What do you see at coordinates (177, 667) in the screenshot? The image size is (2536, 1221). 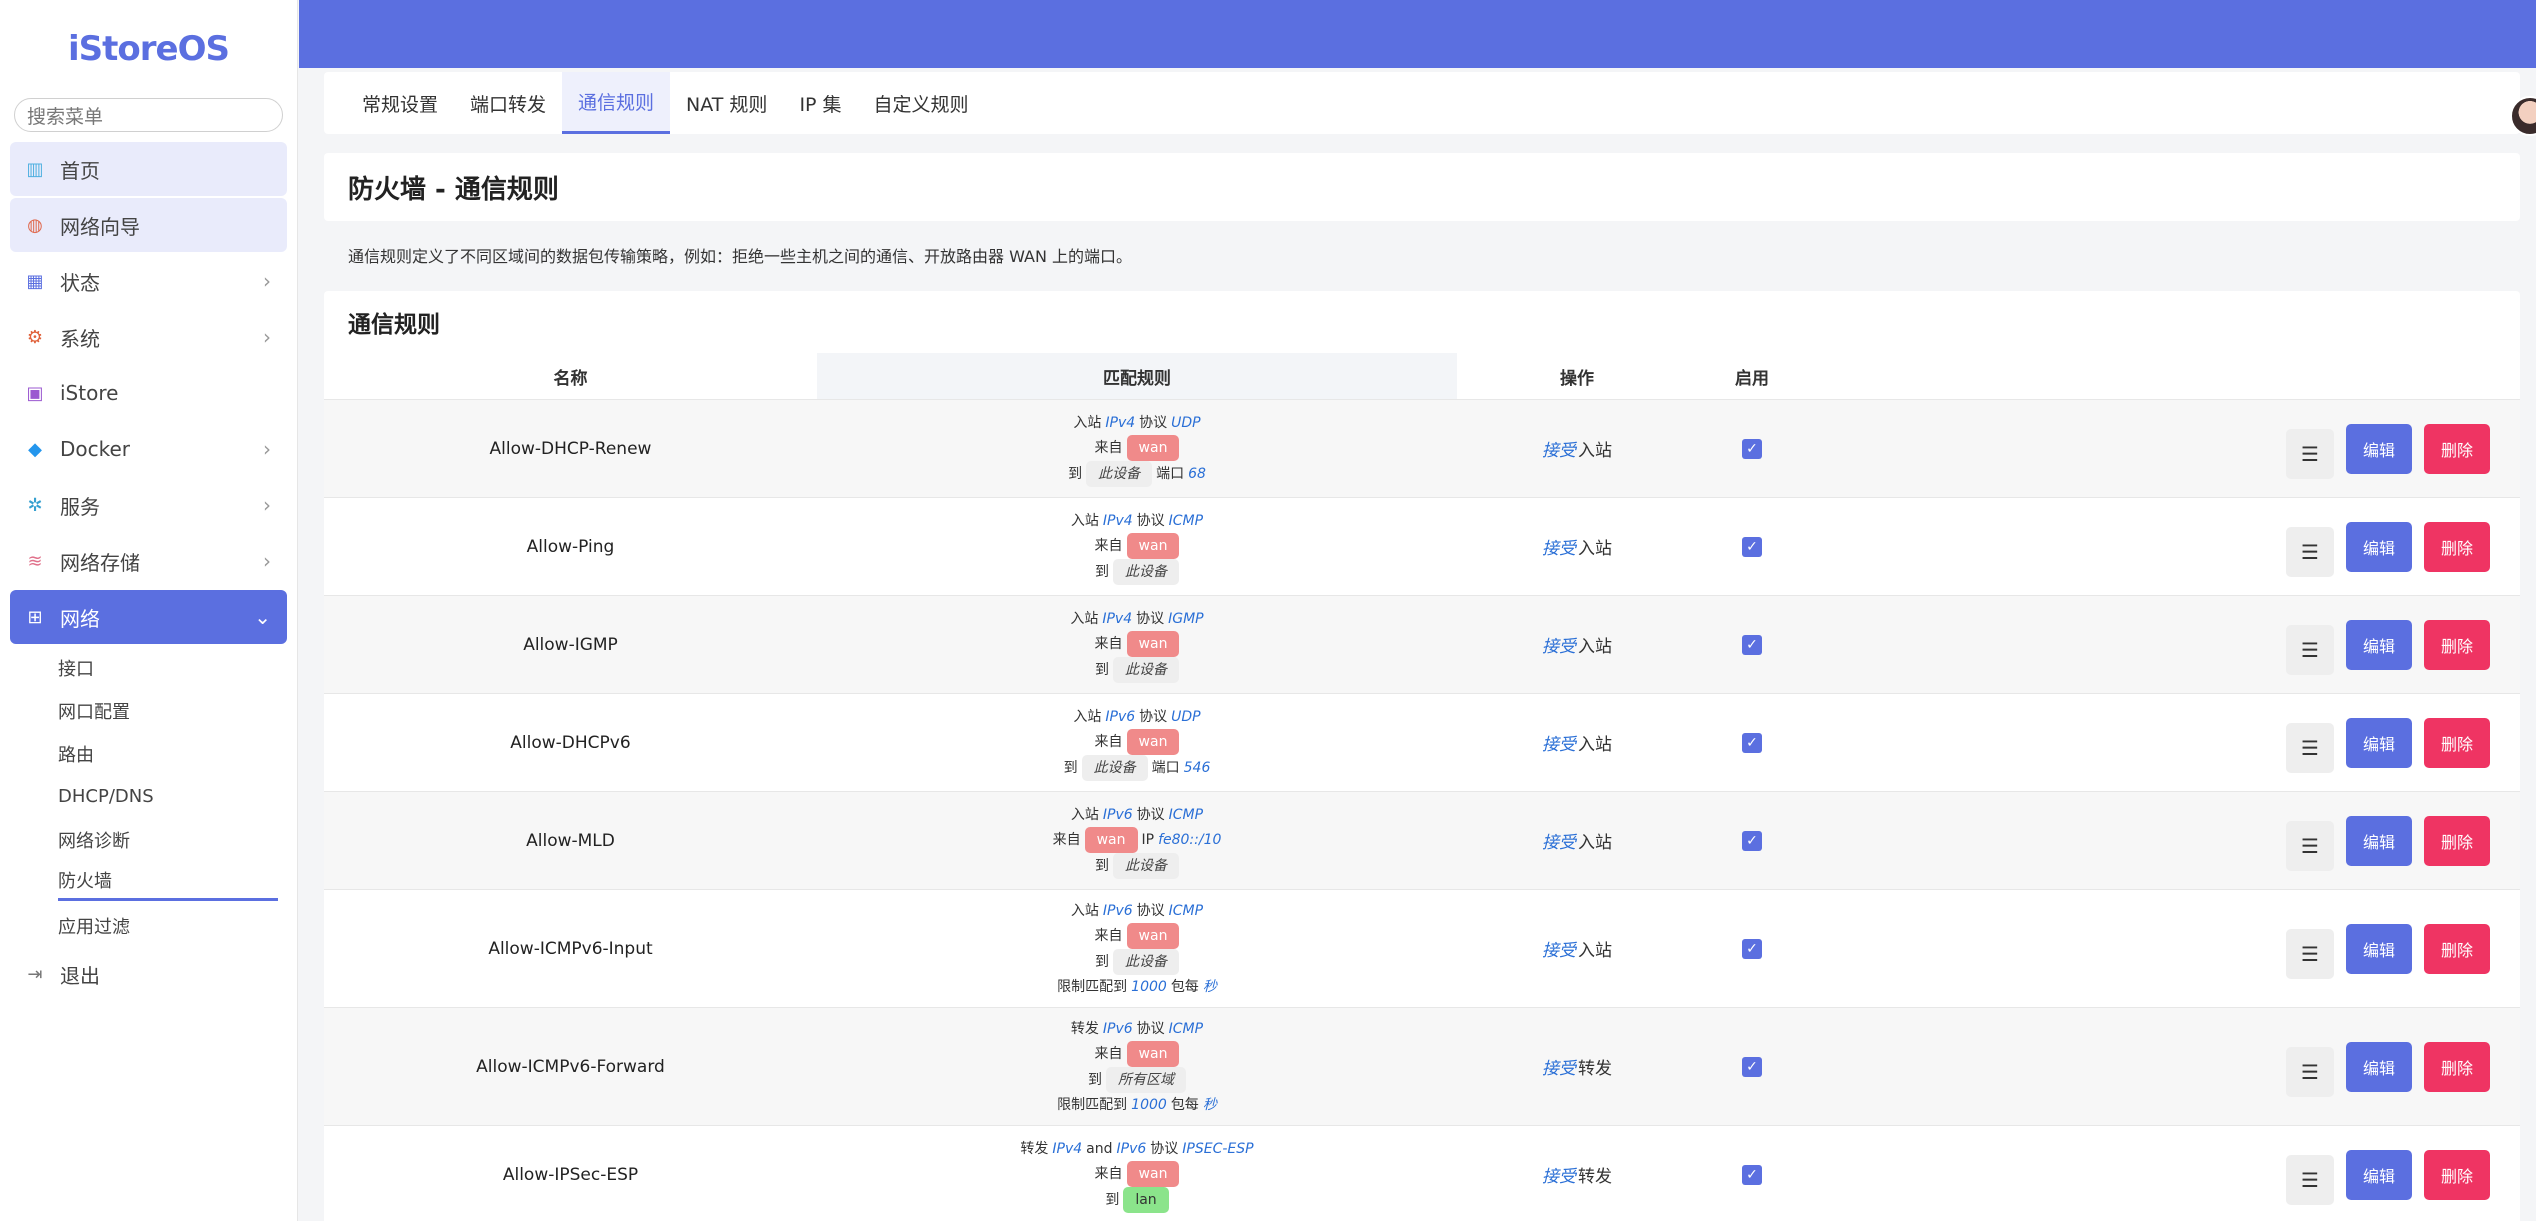 I see `submenu-item-interfaces: 接口` at bounding box center [177, 667].